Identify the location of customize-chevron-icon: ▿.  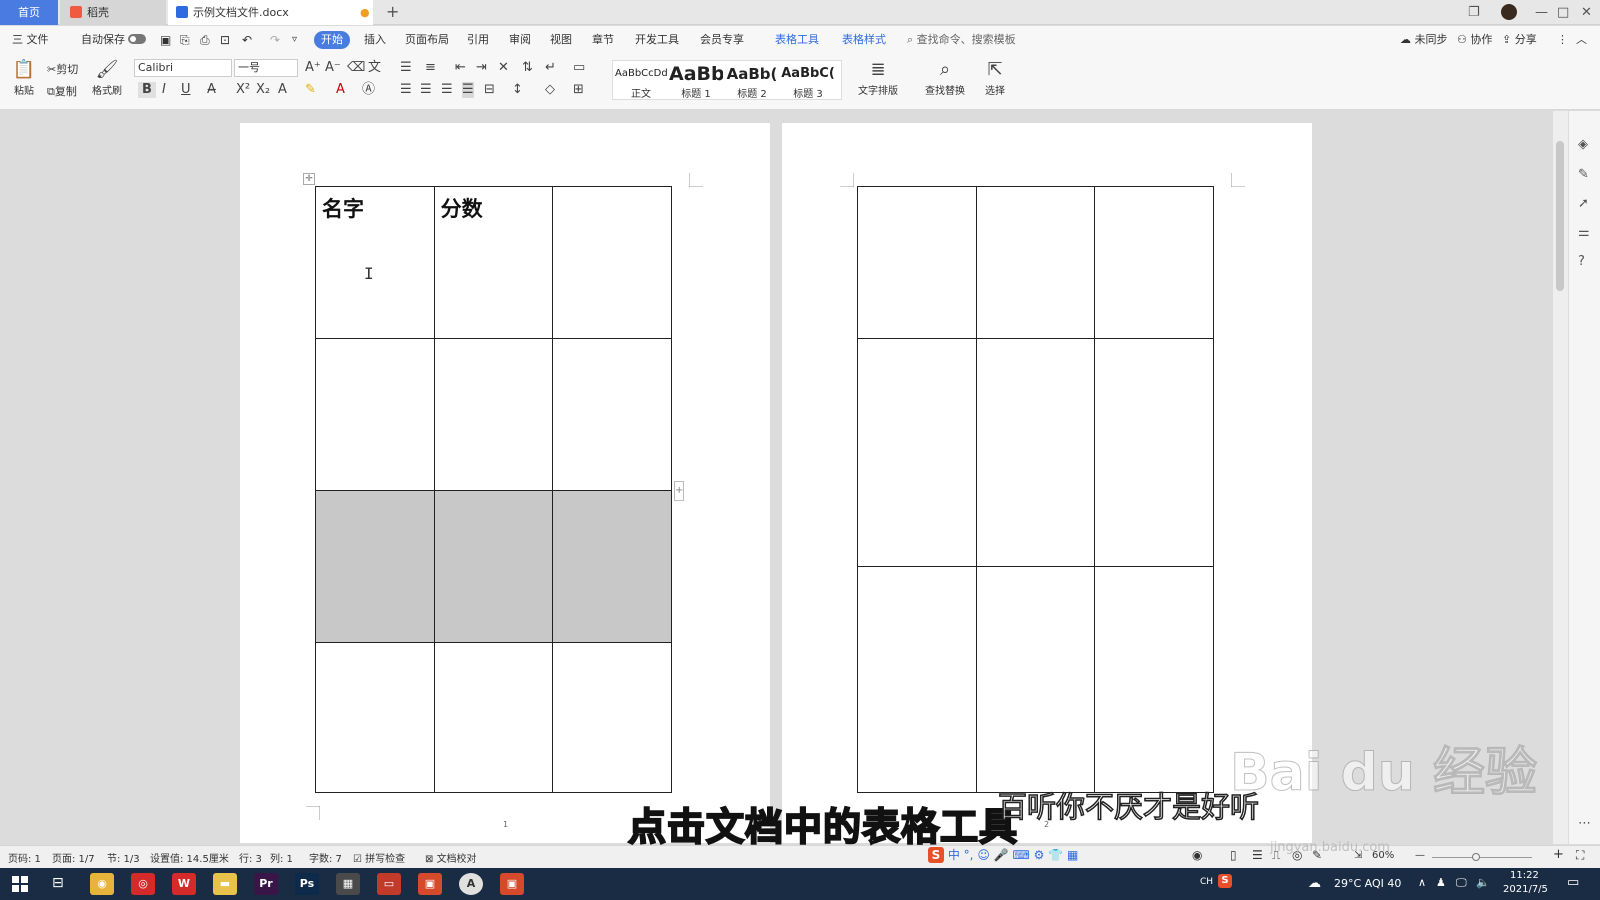
(294, 40).